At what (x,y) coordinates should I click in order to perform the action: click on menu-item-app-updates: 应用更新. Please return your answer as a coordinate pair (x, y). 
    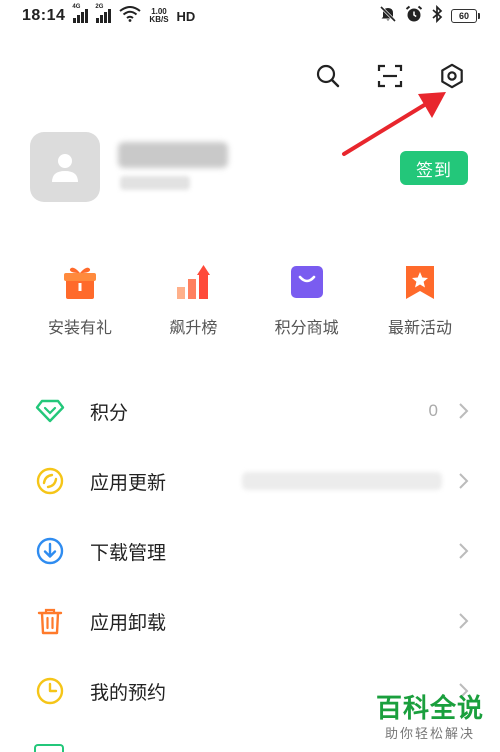
    Looking at the image, I should click on (250, 481).